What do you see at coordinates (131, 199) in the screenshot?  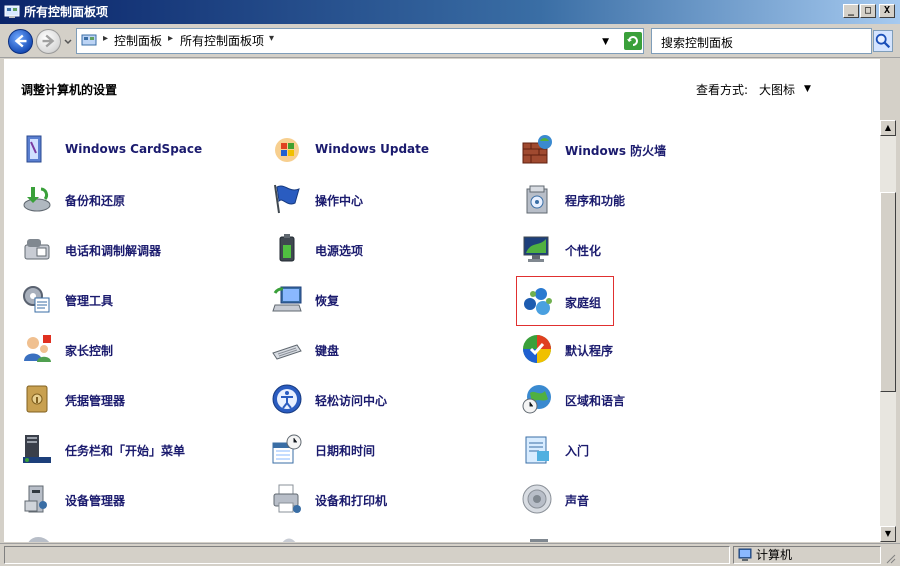 I see `cp-item-backup: 备份和还原` at bounding box center [131, 199].